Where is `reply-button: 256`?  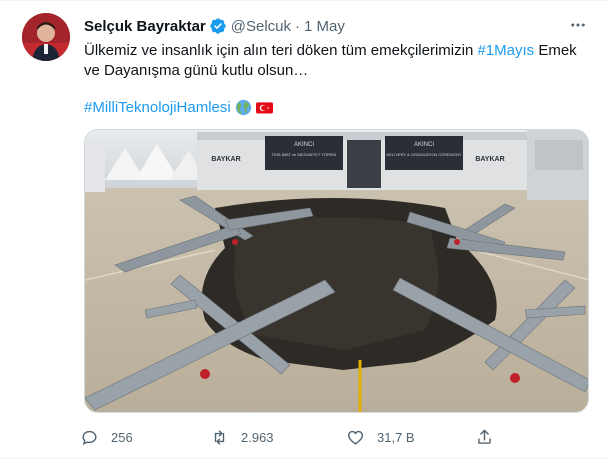 reply-button: 256 is located at coordinates (106, 437).